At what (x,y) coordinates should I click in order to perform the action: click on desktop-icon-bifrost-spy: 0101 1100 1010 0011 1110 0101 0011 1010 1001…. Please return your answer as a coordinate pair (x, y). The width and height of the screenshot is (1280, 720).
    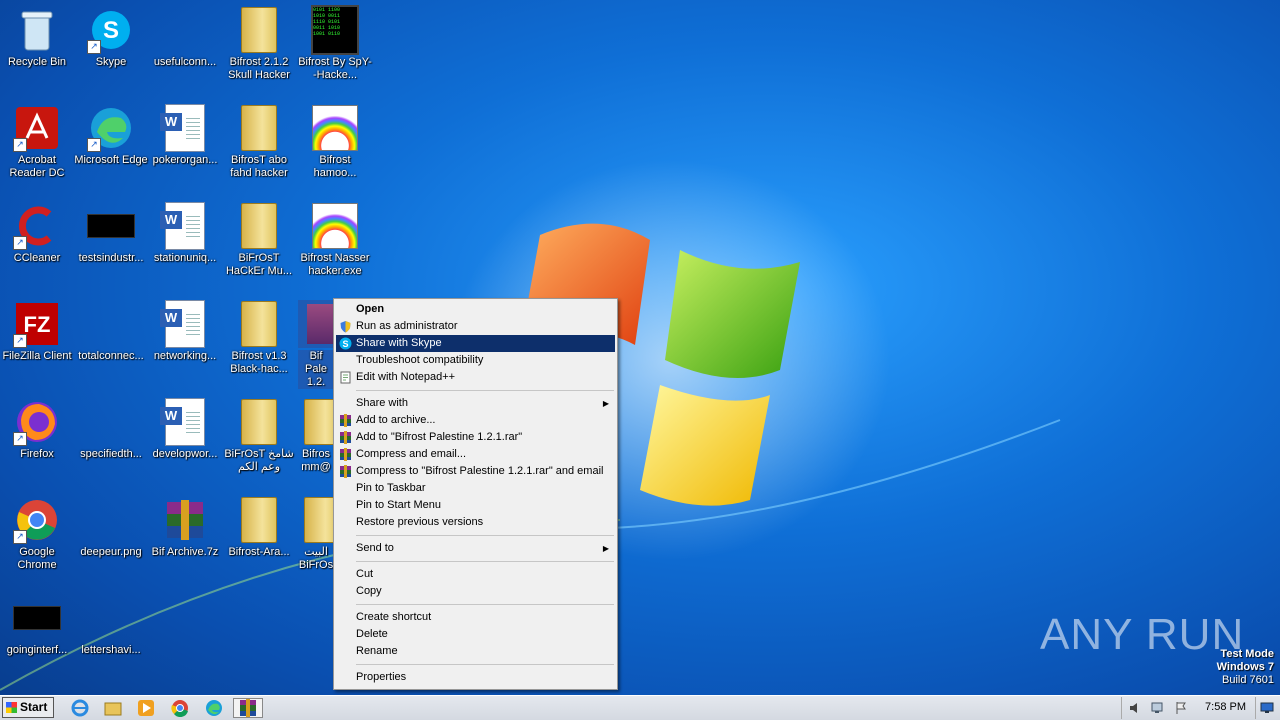
    Looking at the image, I should click on (335, 43).